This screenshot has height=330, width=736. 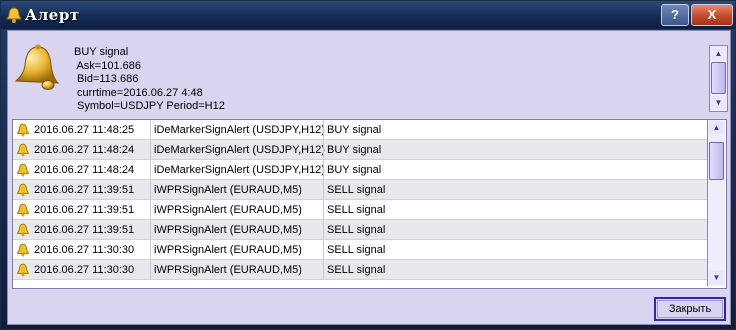 What do you see at coordinates (149, 106) in the screenshot?
I see `alert-line: Symbol=USDJPY Period=H12` at bounding box center [149, 106].